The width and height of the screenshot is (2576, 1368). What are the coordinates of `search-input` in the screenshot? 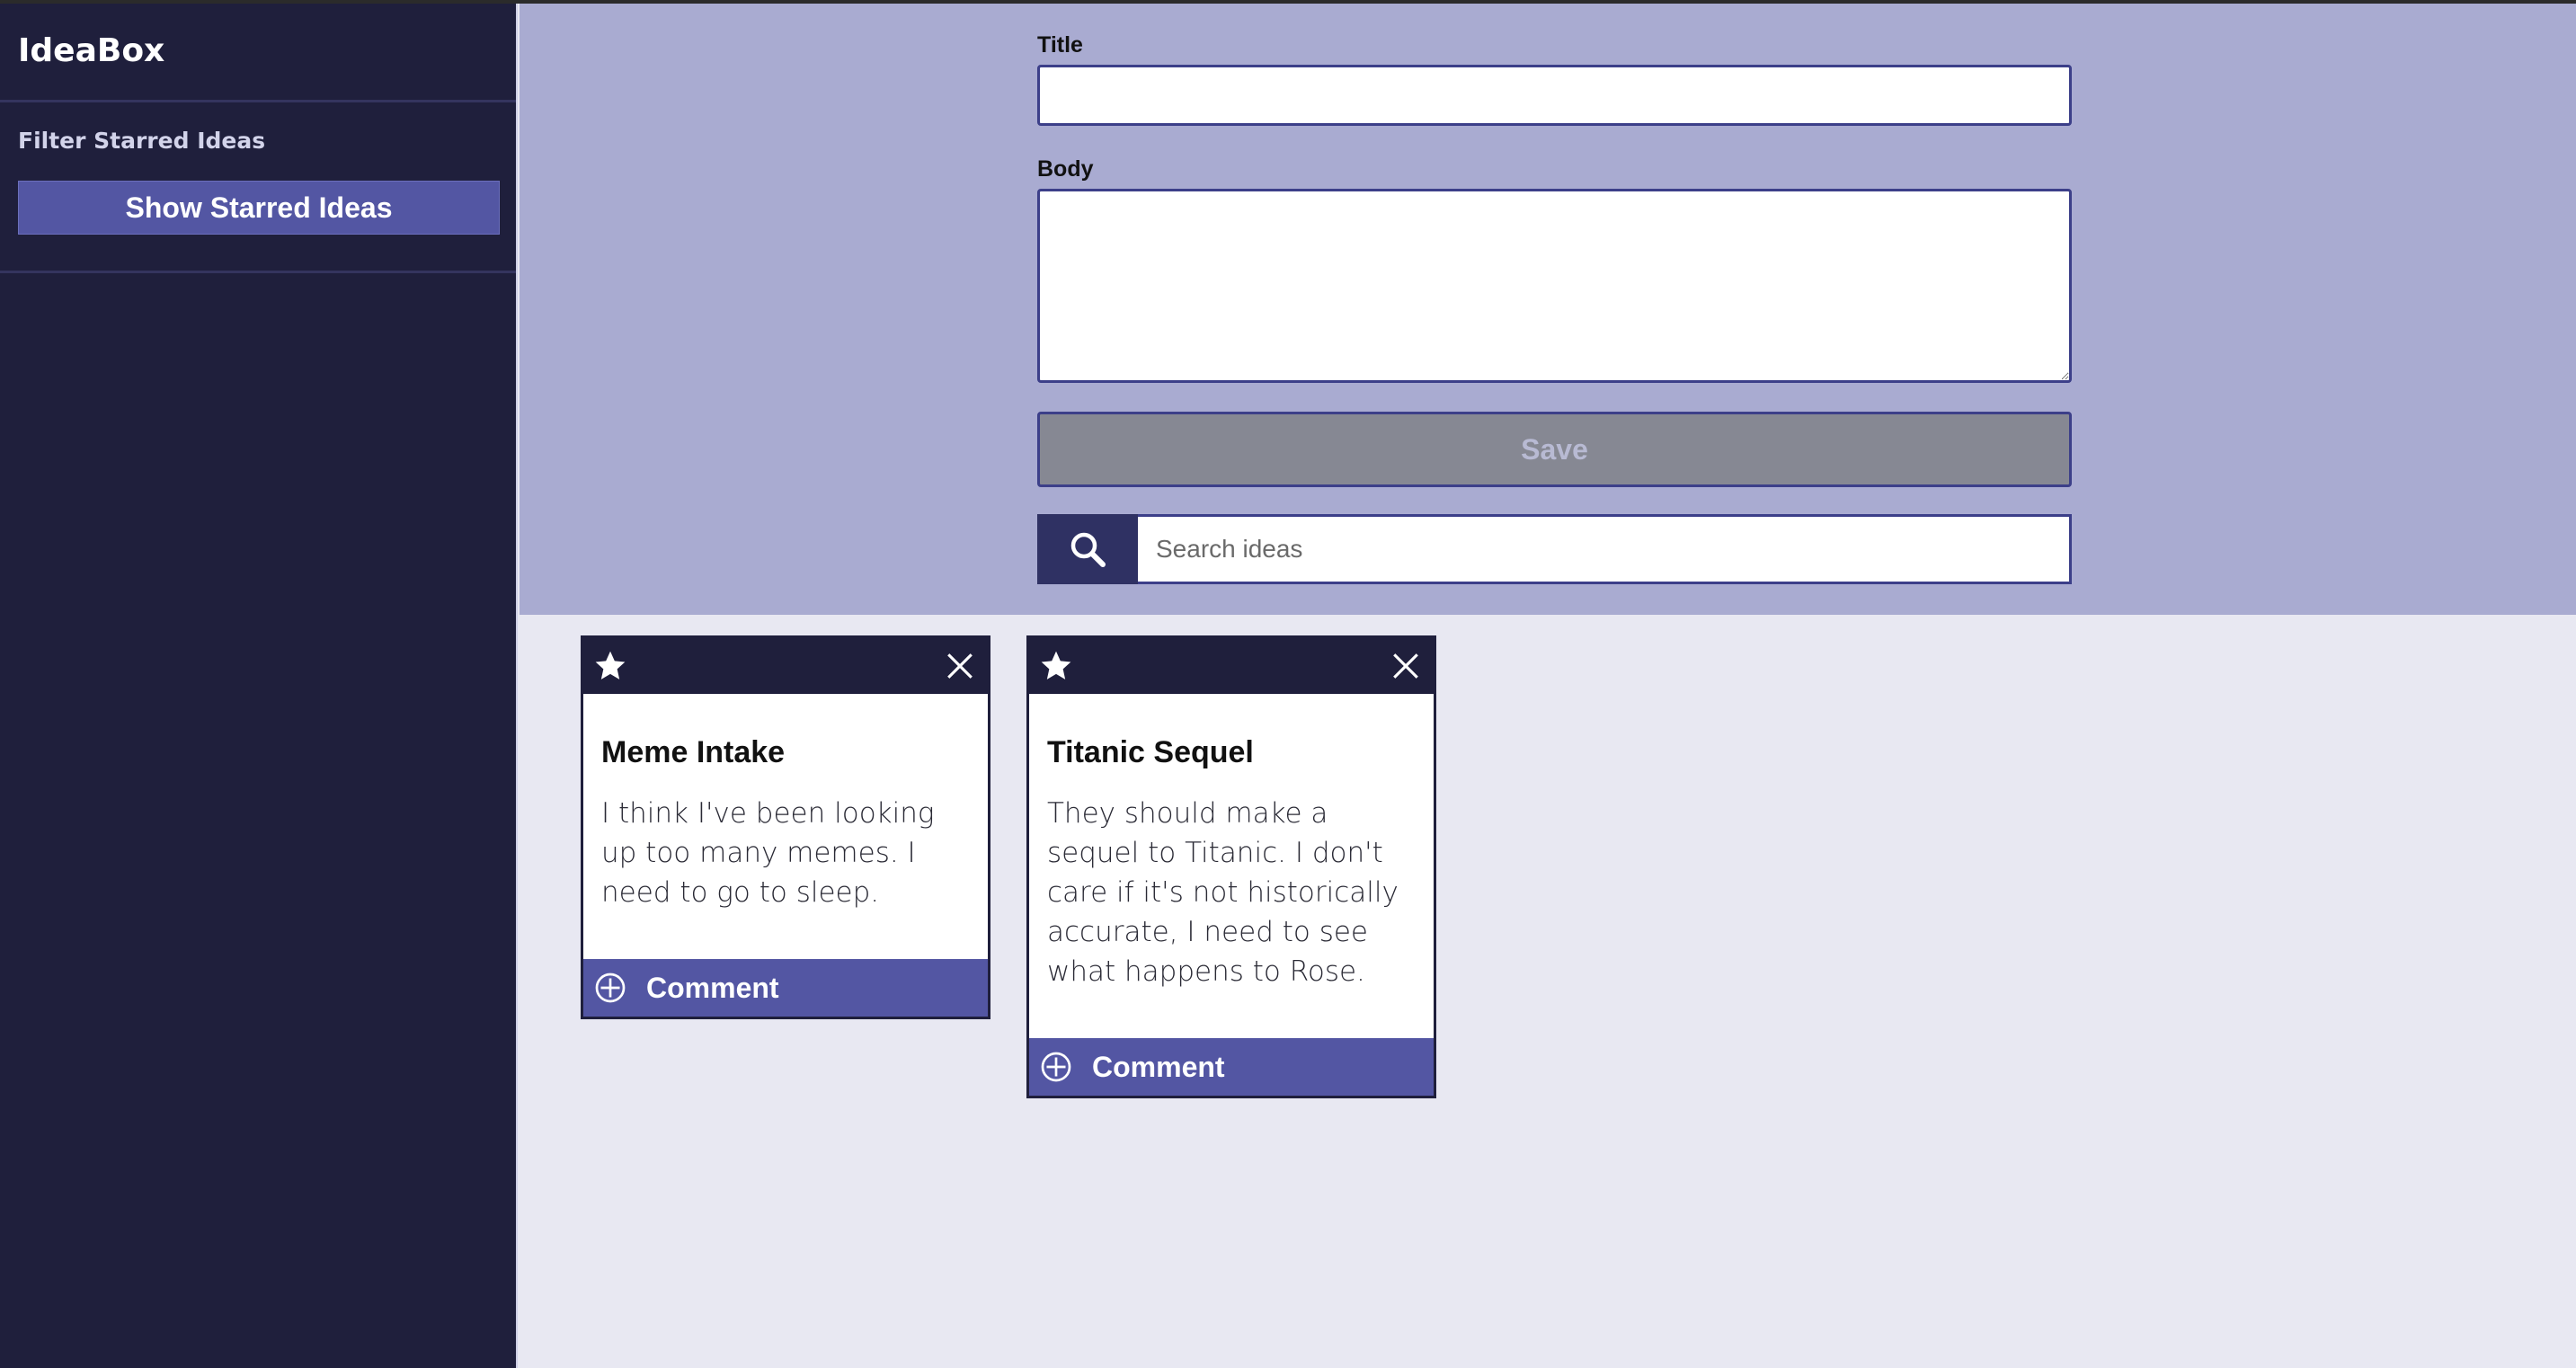 It's located at (1605, 549).